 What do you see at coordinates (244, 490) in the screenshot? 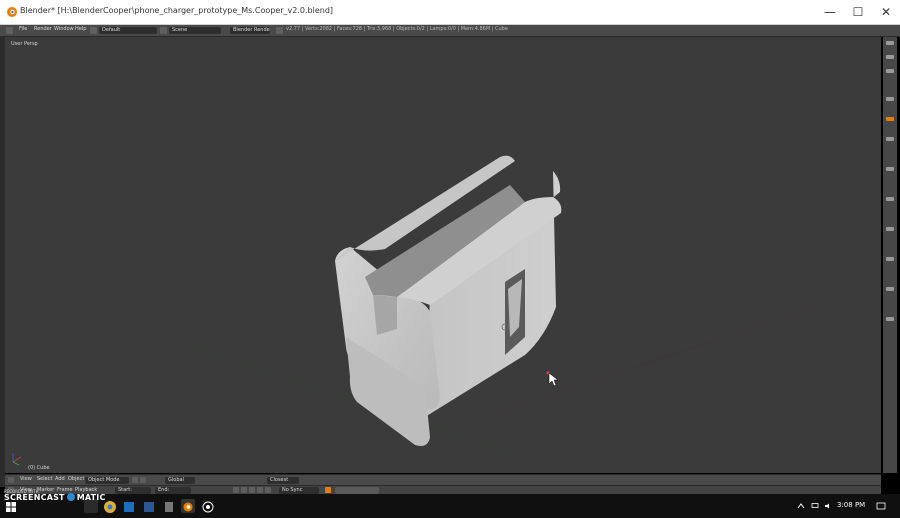
I see `prev-key-icon` at bounding box center [244, 490].